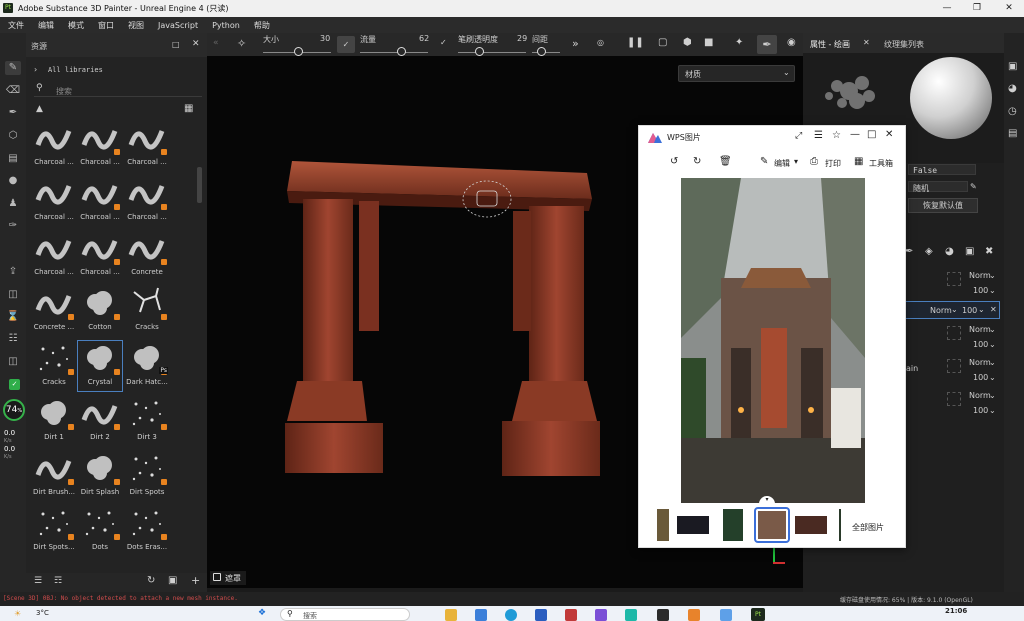  I want to click on all-images-link: 全部图片, so click(868, 527).